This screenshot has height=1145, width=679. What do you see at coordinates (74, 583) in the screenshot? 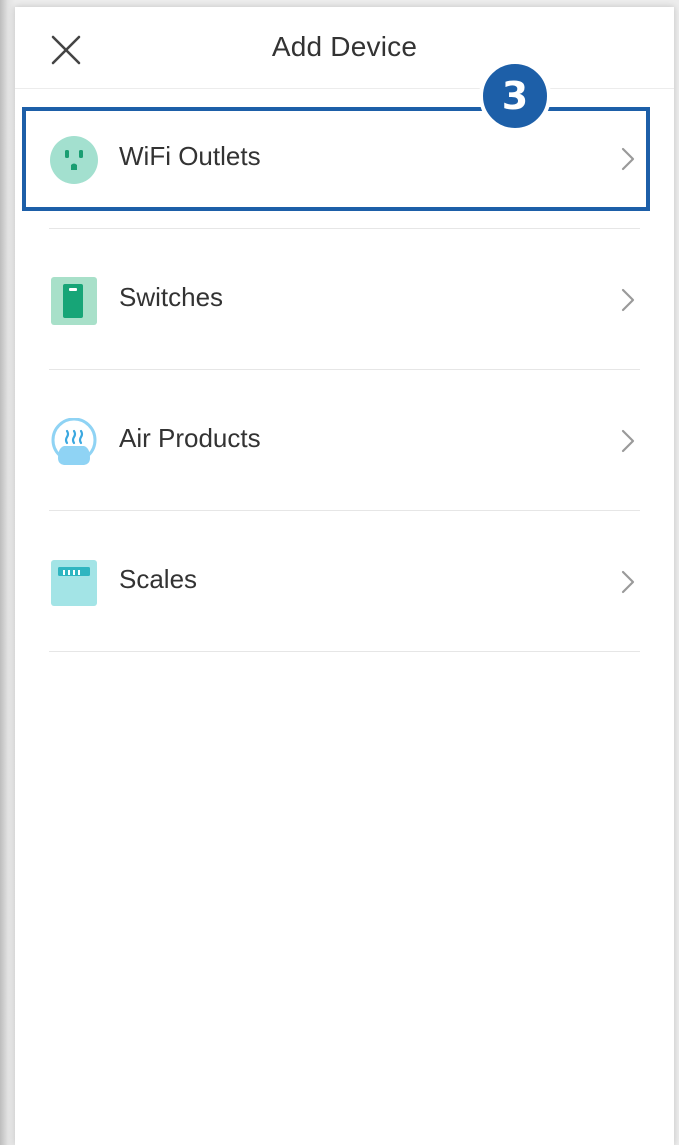
I see `scale-icon` at bounding box center [74, 583].